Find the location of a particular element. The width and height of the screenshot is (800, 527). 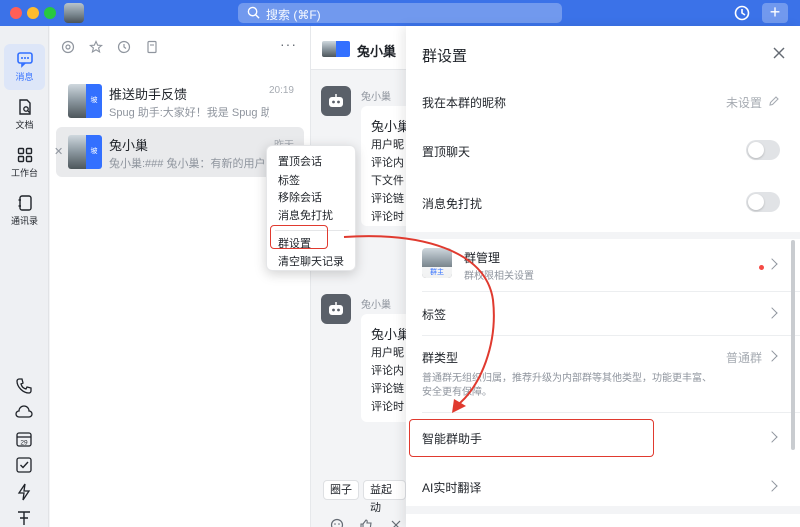

pin-label: 置顶聊天 is located at coordinates (446, 152).